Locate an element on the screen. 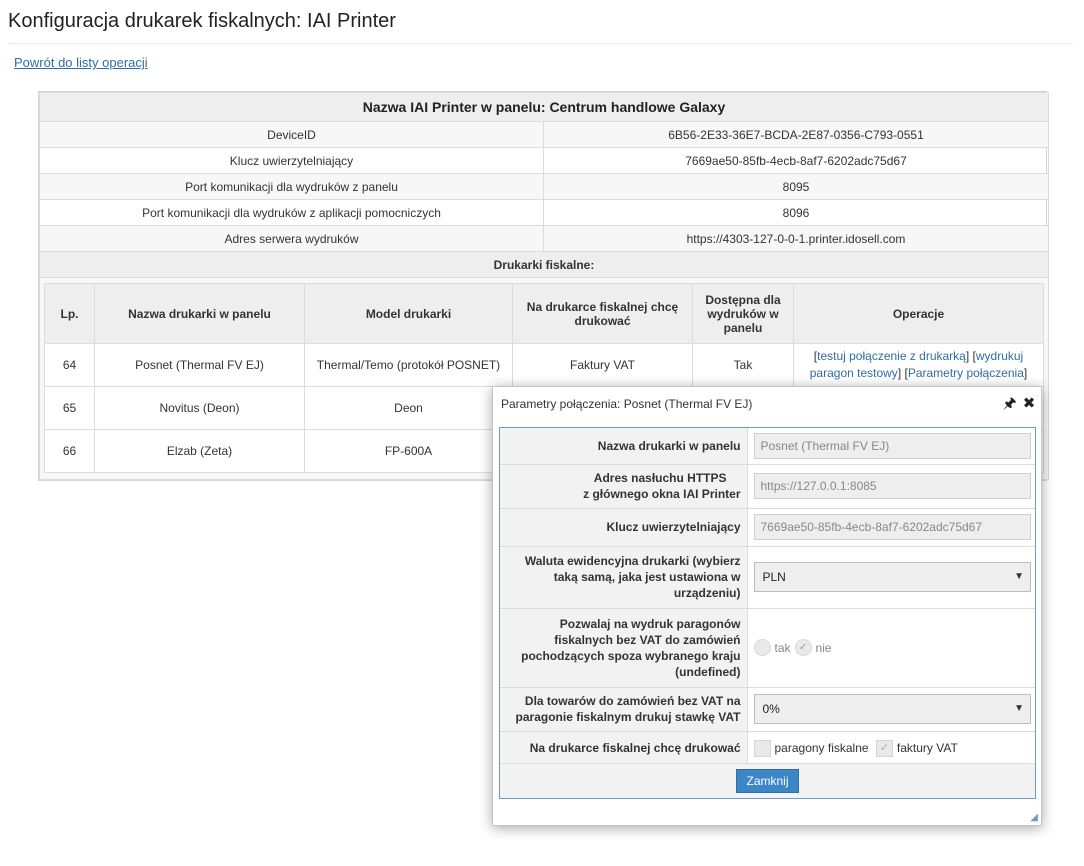  field-label: Klucz uwierzytelniający is located at coordinates (624, 527).